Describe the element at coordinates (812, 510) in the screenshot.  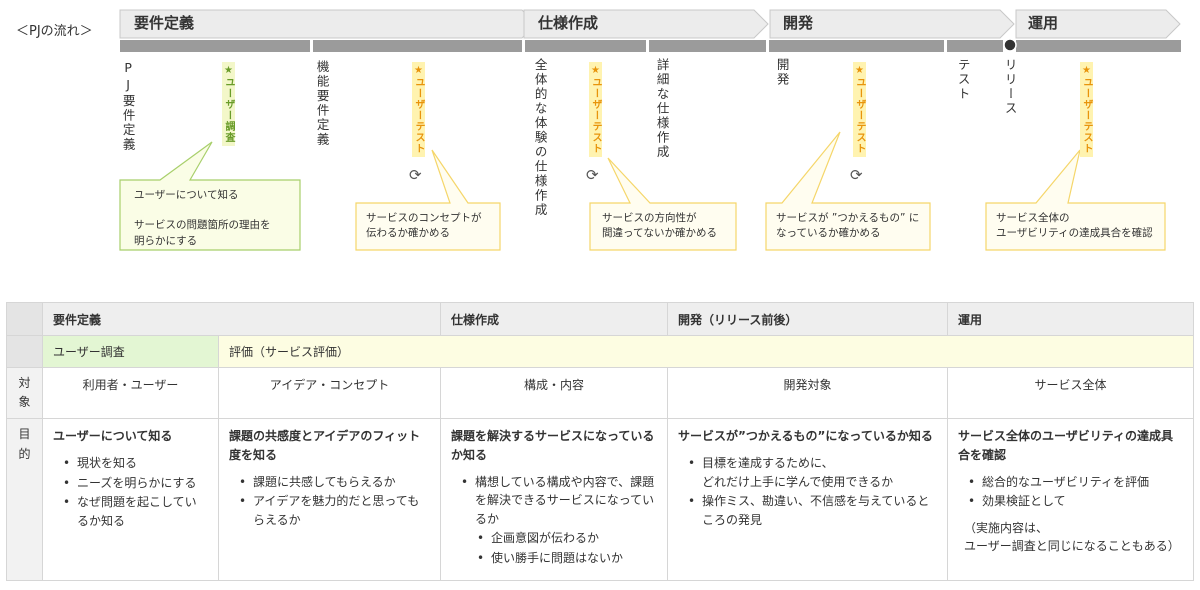
I see `purpose-item: 操作ミス、勘違い、不信感を与えているところの発見` at that location.